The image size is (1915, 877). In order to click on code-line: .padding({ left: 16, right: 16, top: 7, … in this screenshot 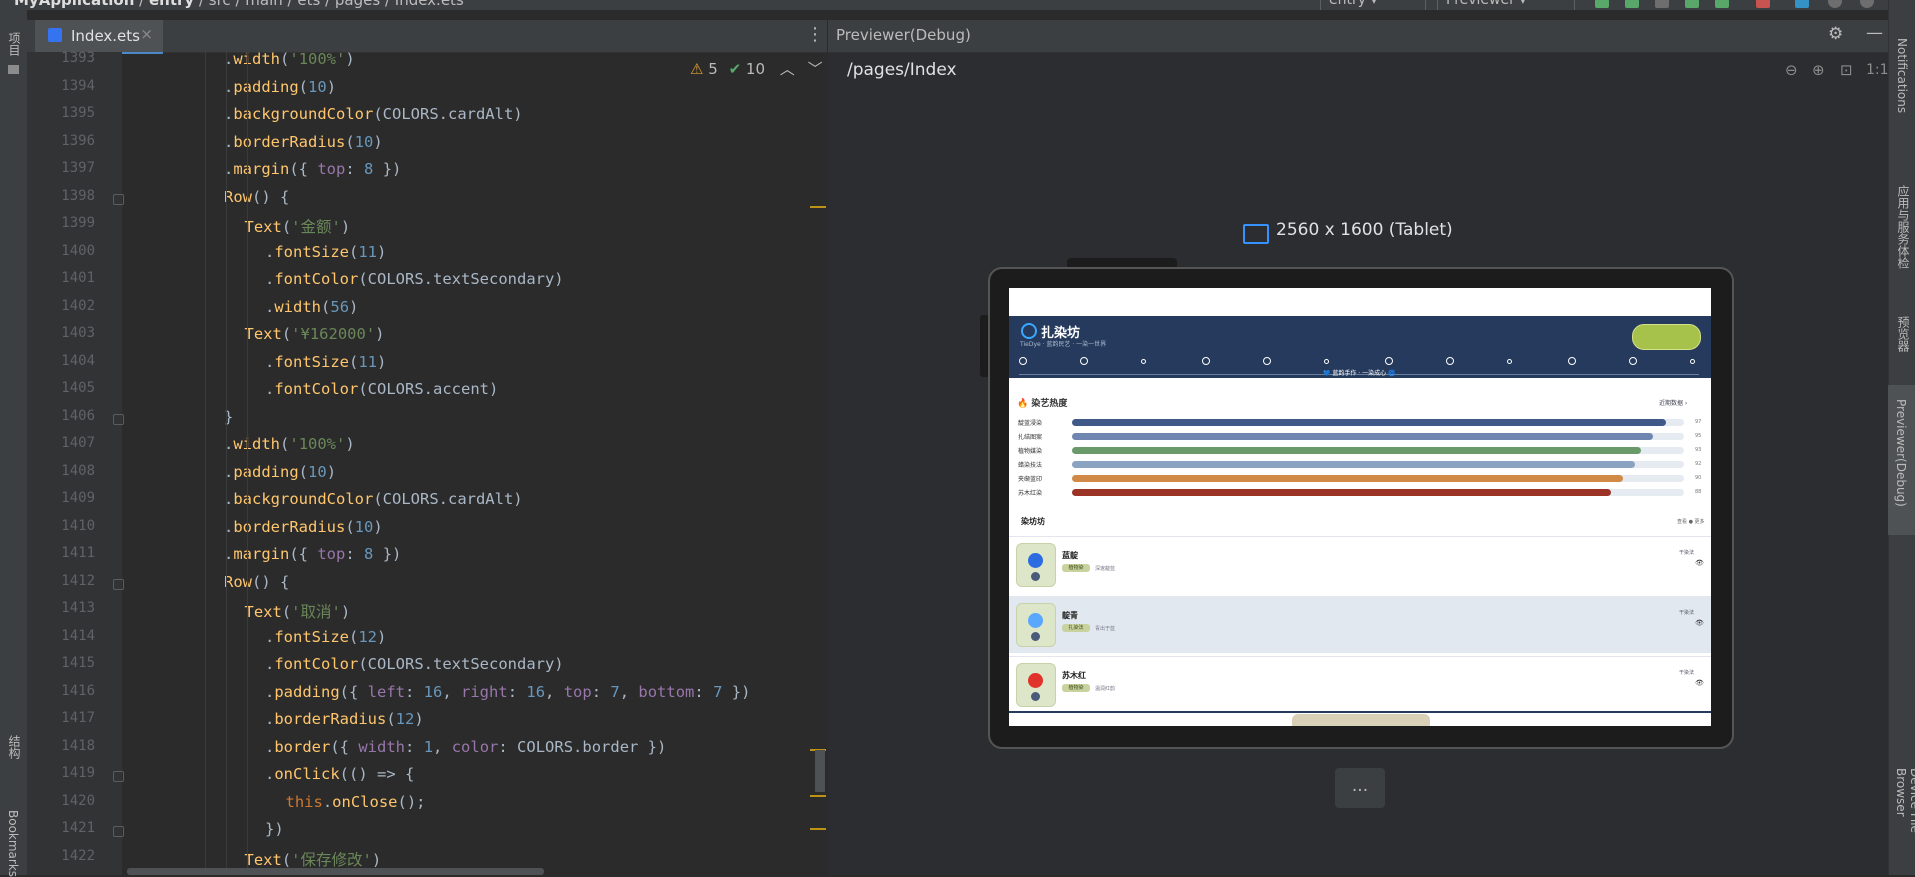, I will do `click(436, 692)`.